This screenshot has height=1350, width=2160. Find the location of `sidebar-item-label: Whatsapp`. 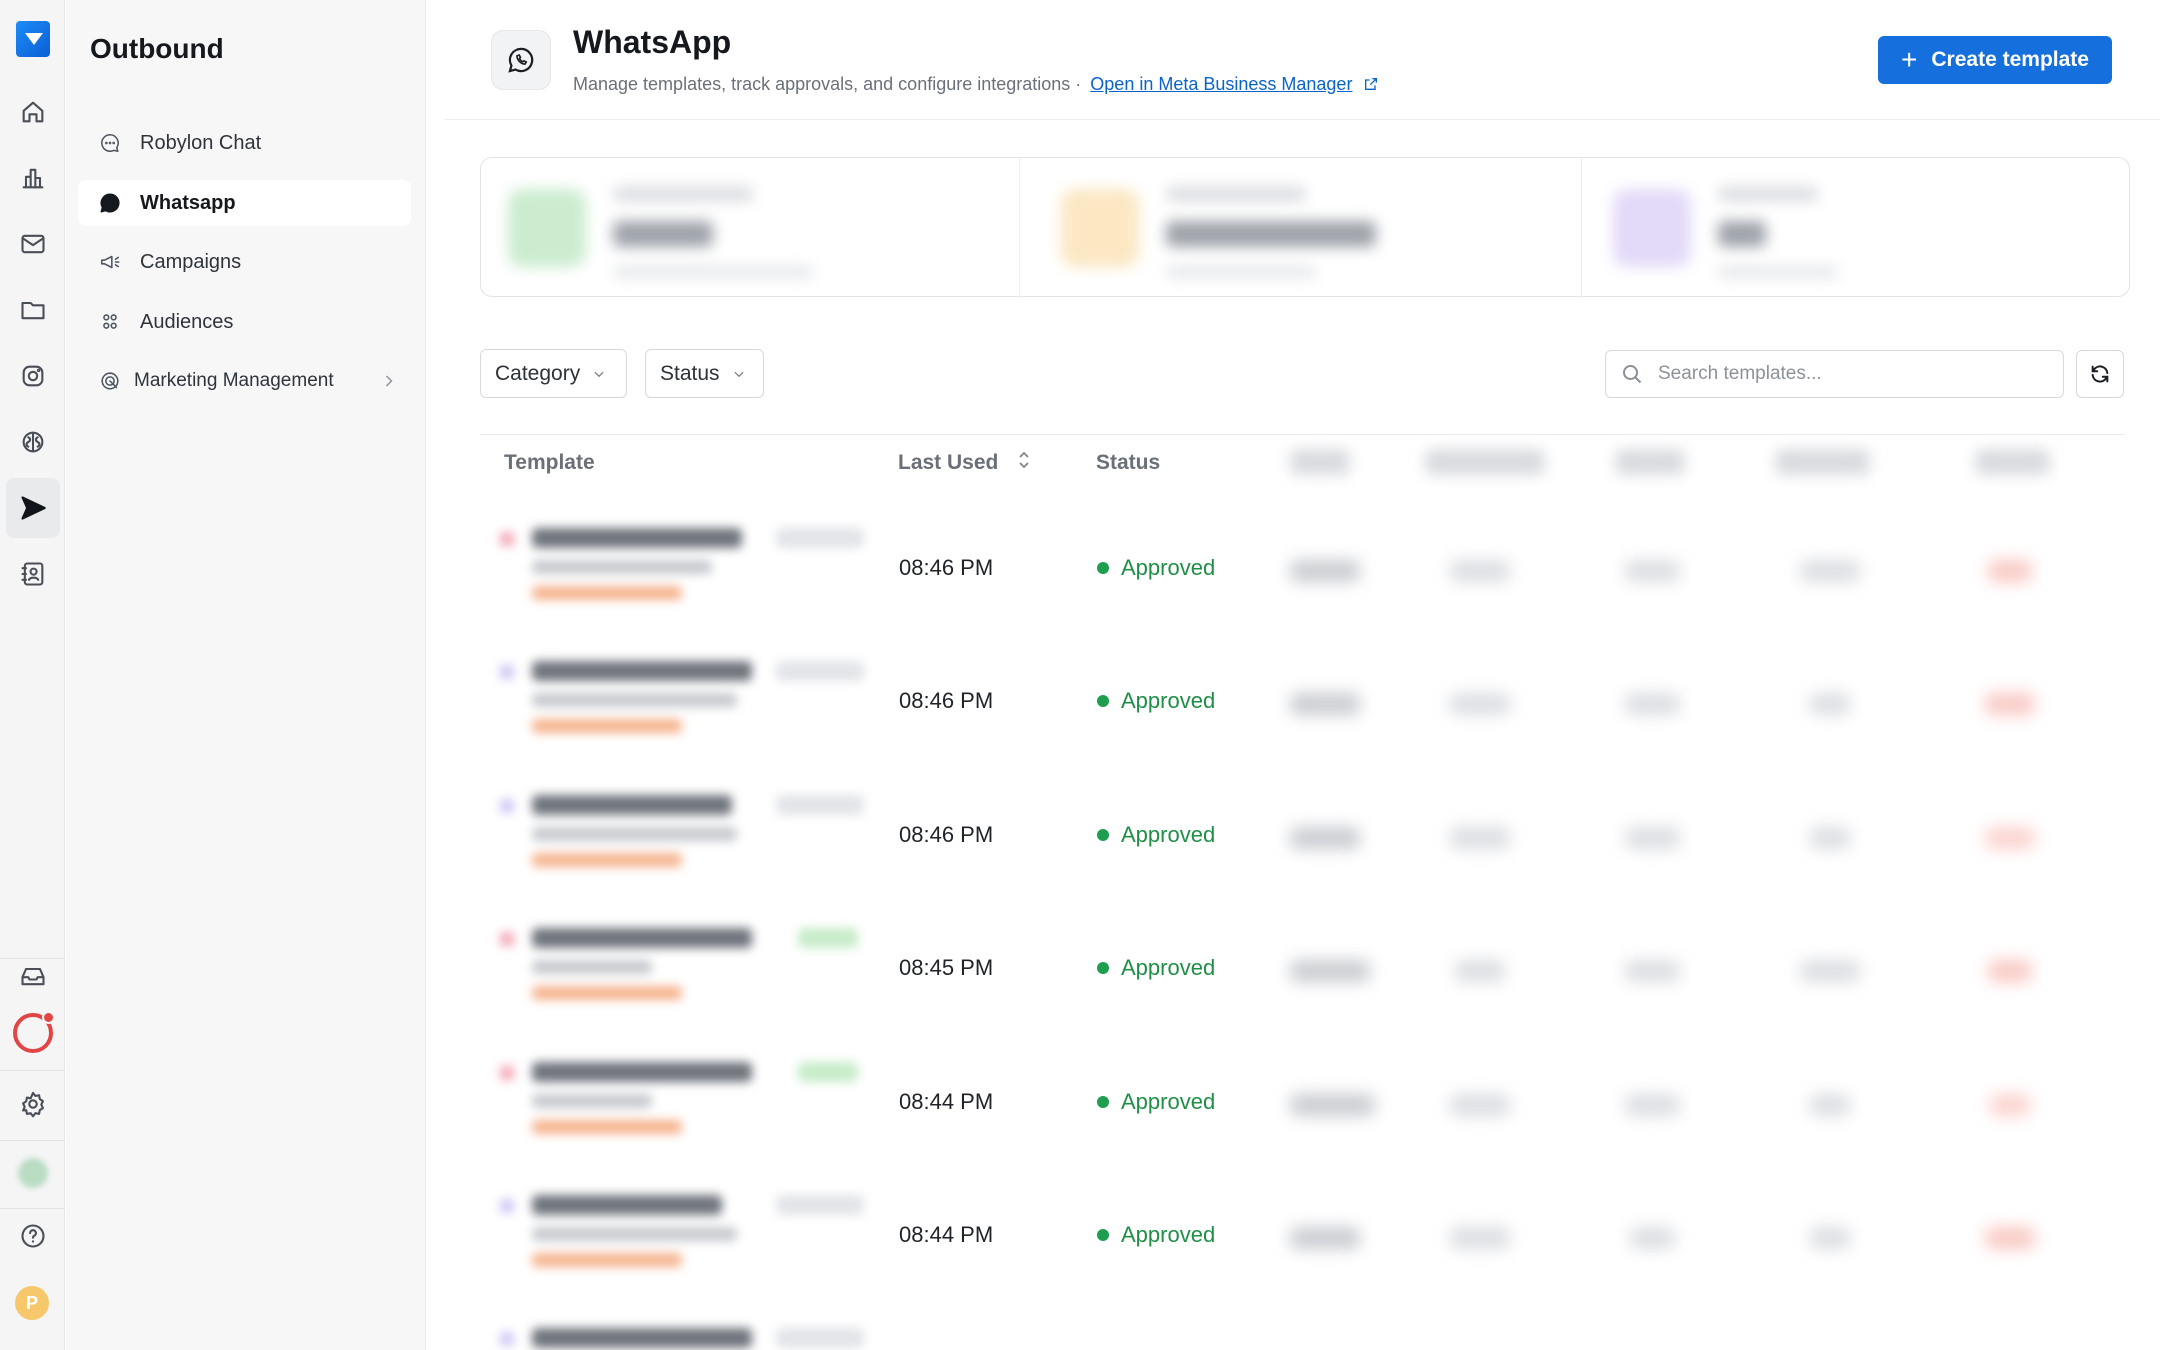

sidebar-item-label: Whatsapp is located at coordinates (188, 202).